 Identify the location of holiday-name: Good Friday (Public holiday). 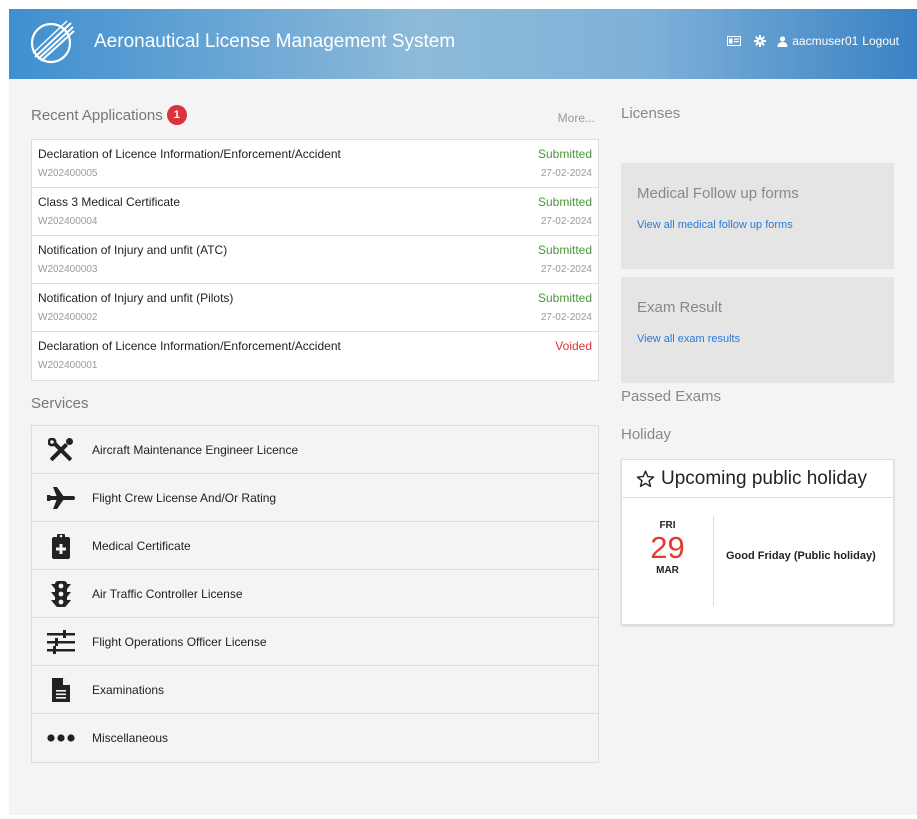
(801, 556).